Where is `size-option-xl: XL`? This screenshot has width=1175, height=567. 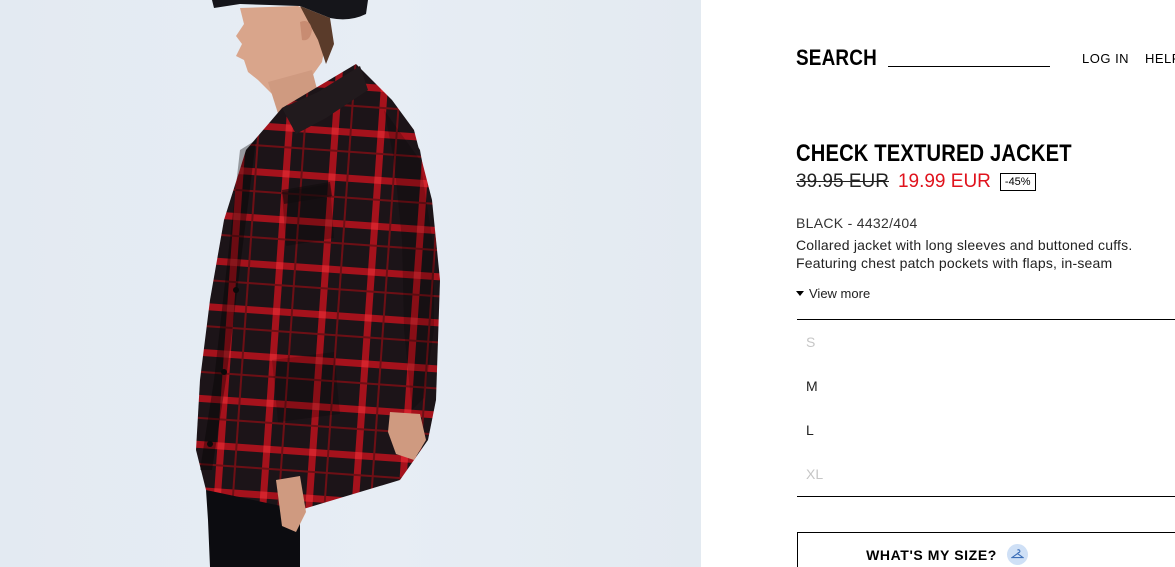 size-option-xl: XL is located at coordinates (986, 474).